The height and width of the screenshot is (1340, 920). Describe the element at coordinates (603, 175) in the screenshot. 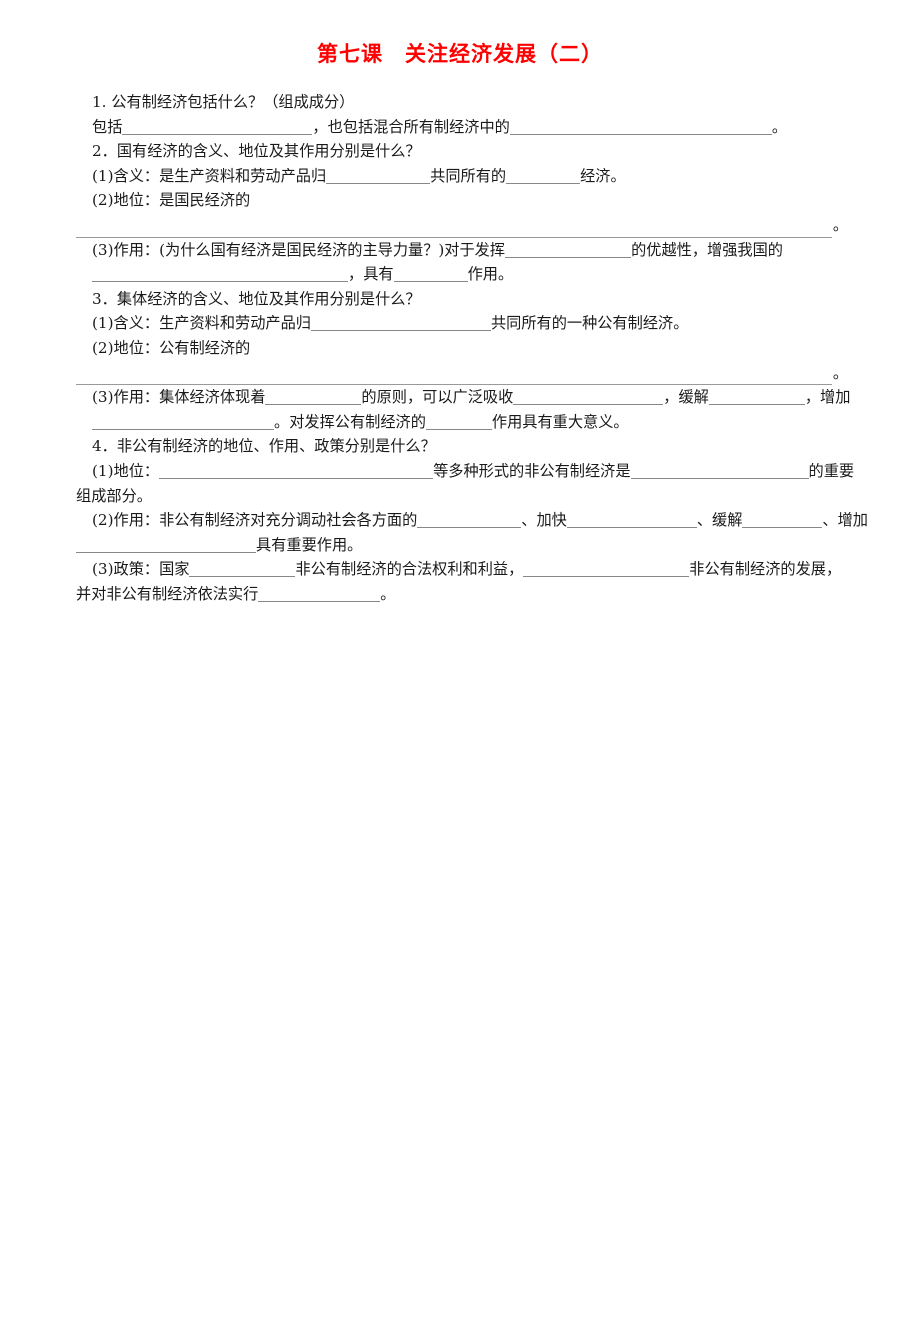

I see `line-text: 经济。` at that location.